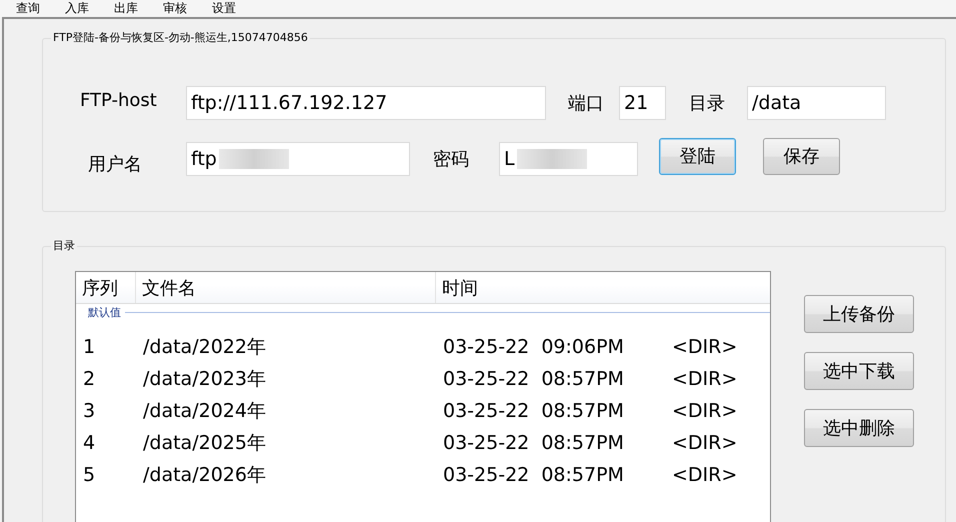  What do you see at coordinates (859, 314) in the screenshot?
I see `action-button: 上传备份` at bounding box center [859, 314].